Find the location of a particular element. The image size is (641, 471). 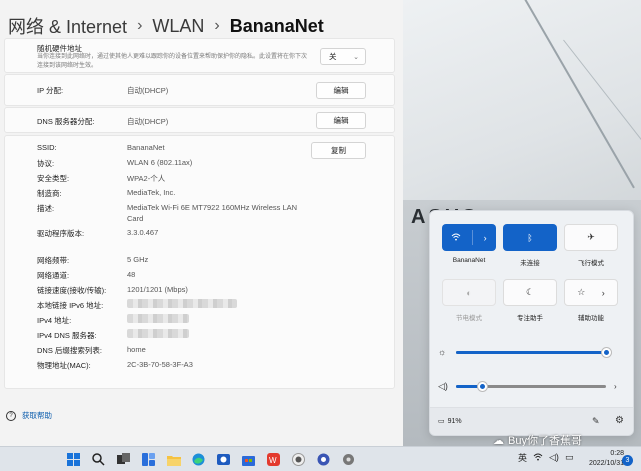

redacted-ipv6 is located at coordinates (182, 303).